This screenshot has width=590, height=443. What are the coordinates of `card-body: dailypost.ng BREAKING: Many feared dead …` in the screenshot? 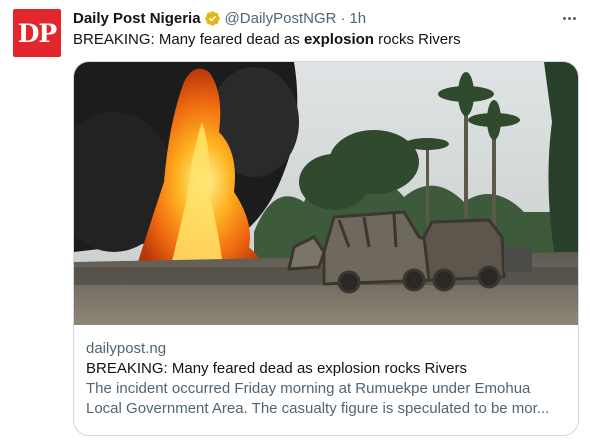 It's located at (328, 379).